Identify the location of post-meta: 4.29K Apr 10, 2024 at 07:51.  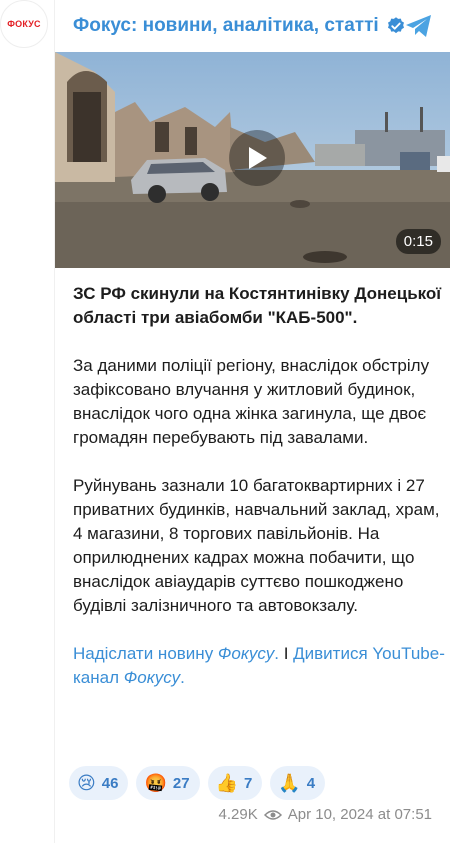
(325, 814).